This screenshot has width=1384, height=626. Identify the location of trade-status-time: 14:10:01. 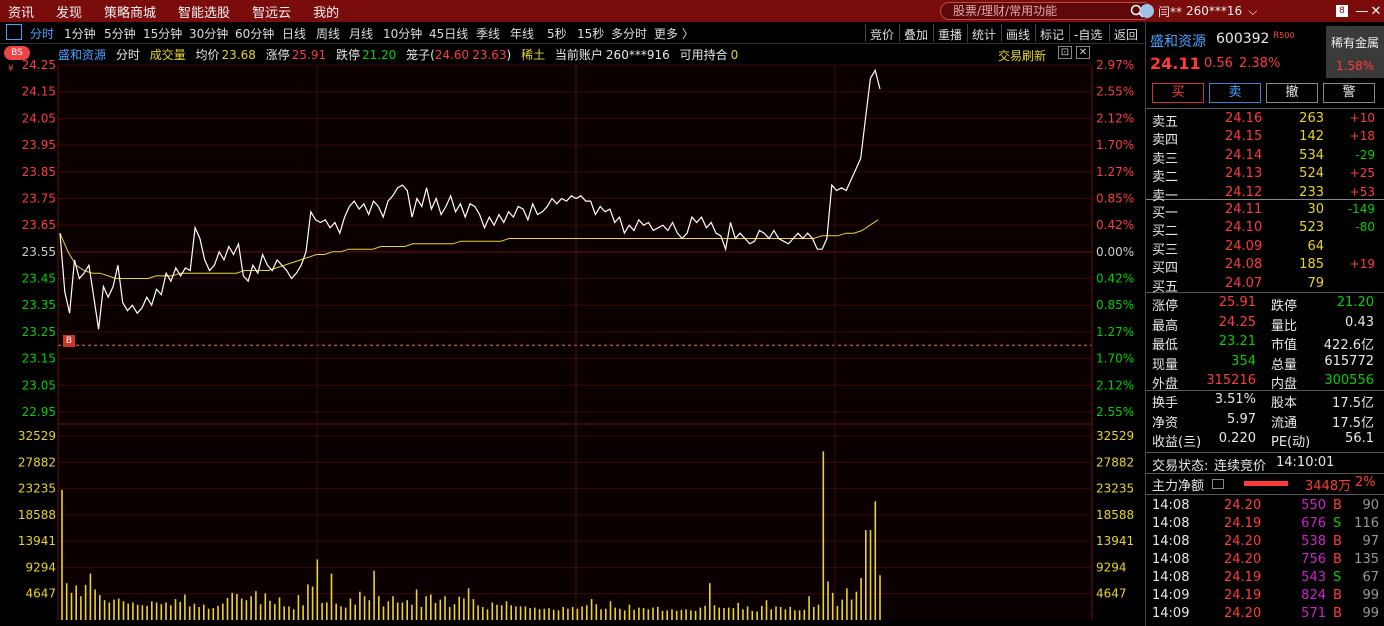
(1305, 462).